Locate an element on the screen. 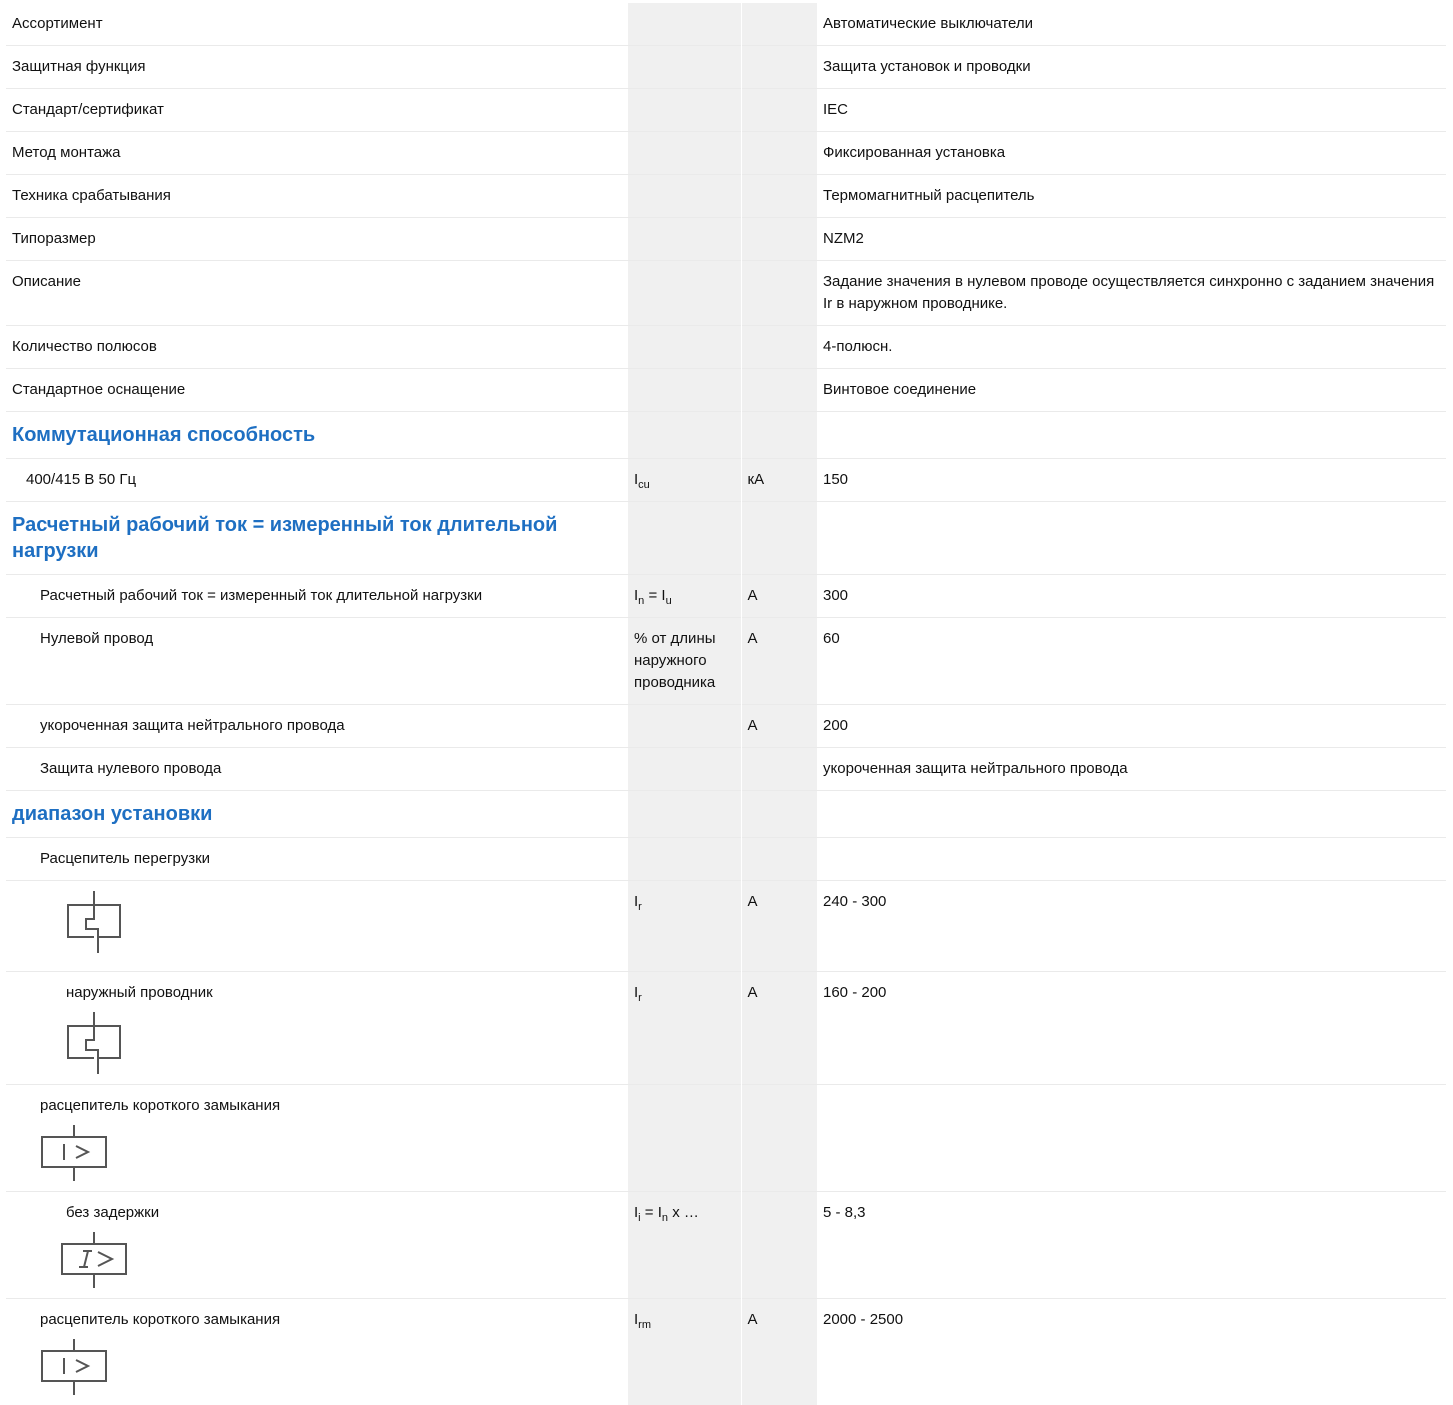 The image size is (1453, 1405). row-value: 5 - 8,3 is located at coordinates (1131, 1245).